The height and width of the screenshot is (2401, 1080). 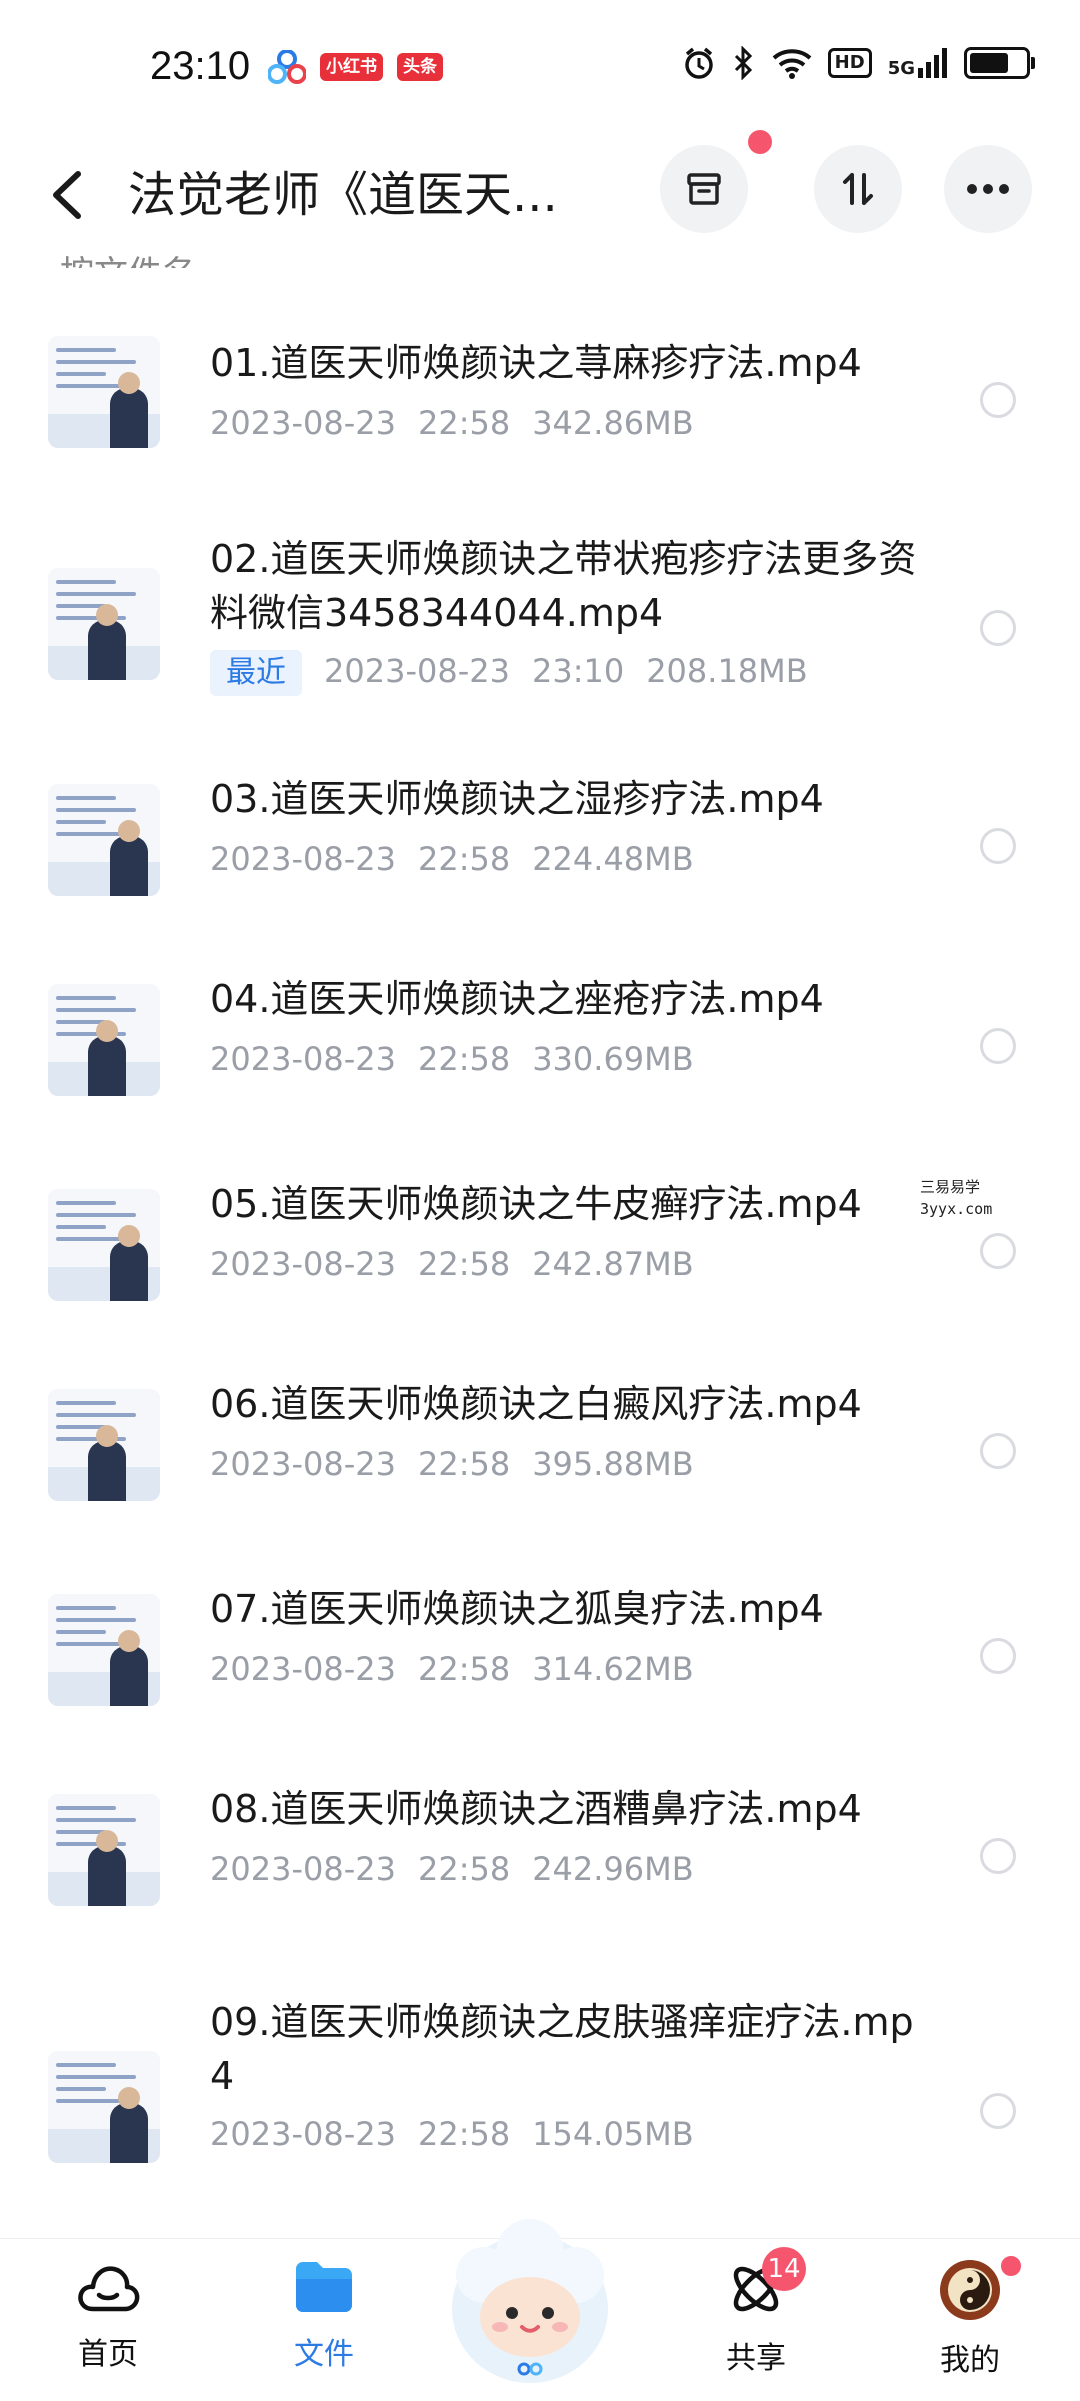 I want to click on signal-indicator: 5G, so click(x=918, y=63).